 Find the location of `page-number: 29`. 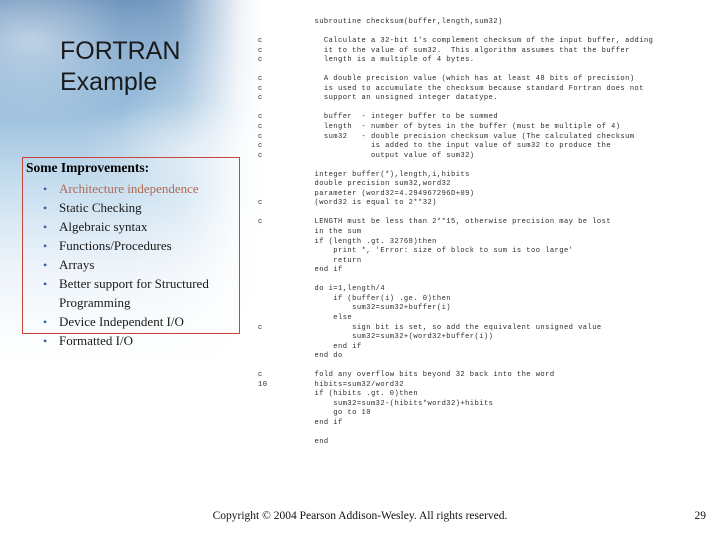

page-number: 29 is located at coordinates (700, 516).